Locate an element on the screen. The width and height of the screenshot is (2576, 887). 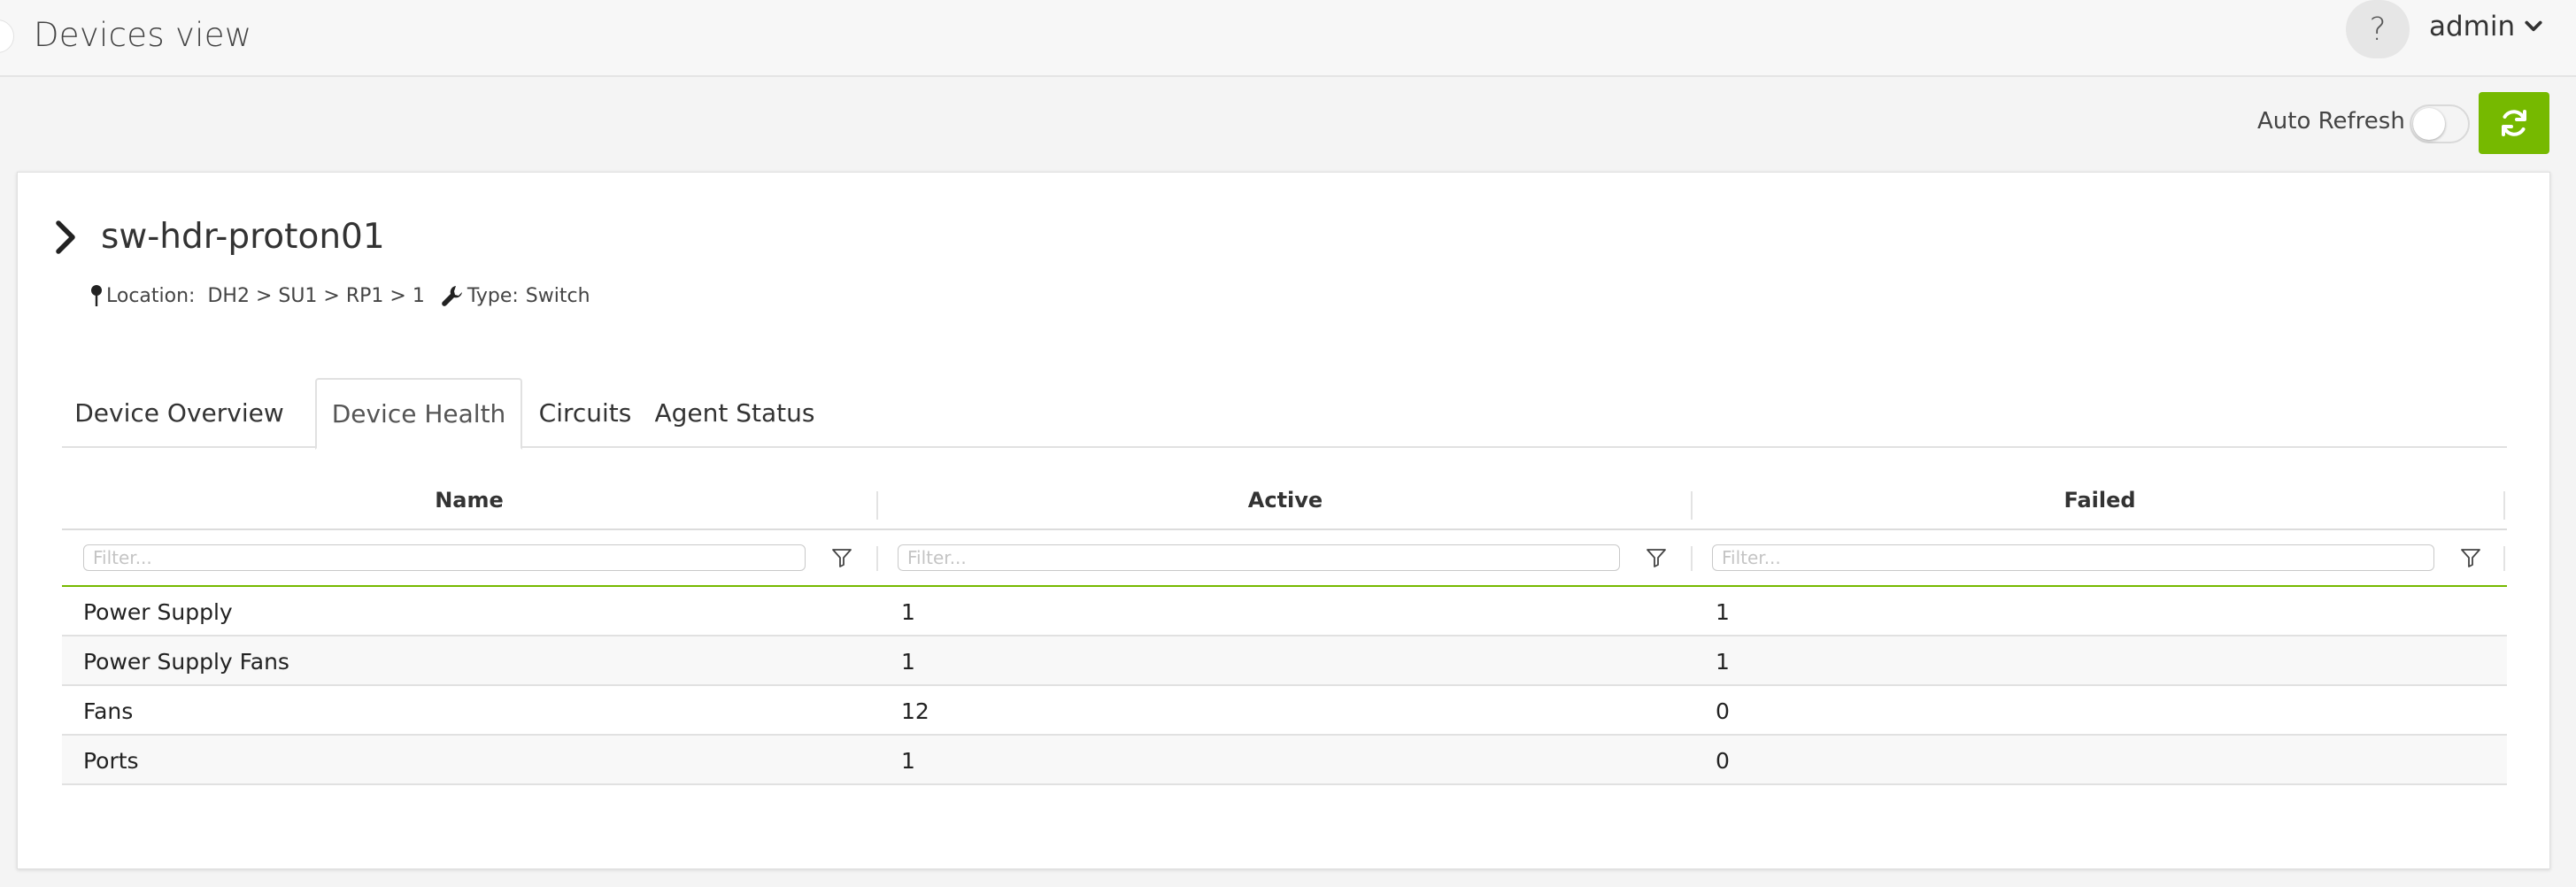
chevron-right-icon is located at coordinates (66, 237).